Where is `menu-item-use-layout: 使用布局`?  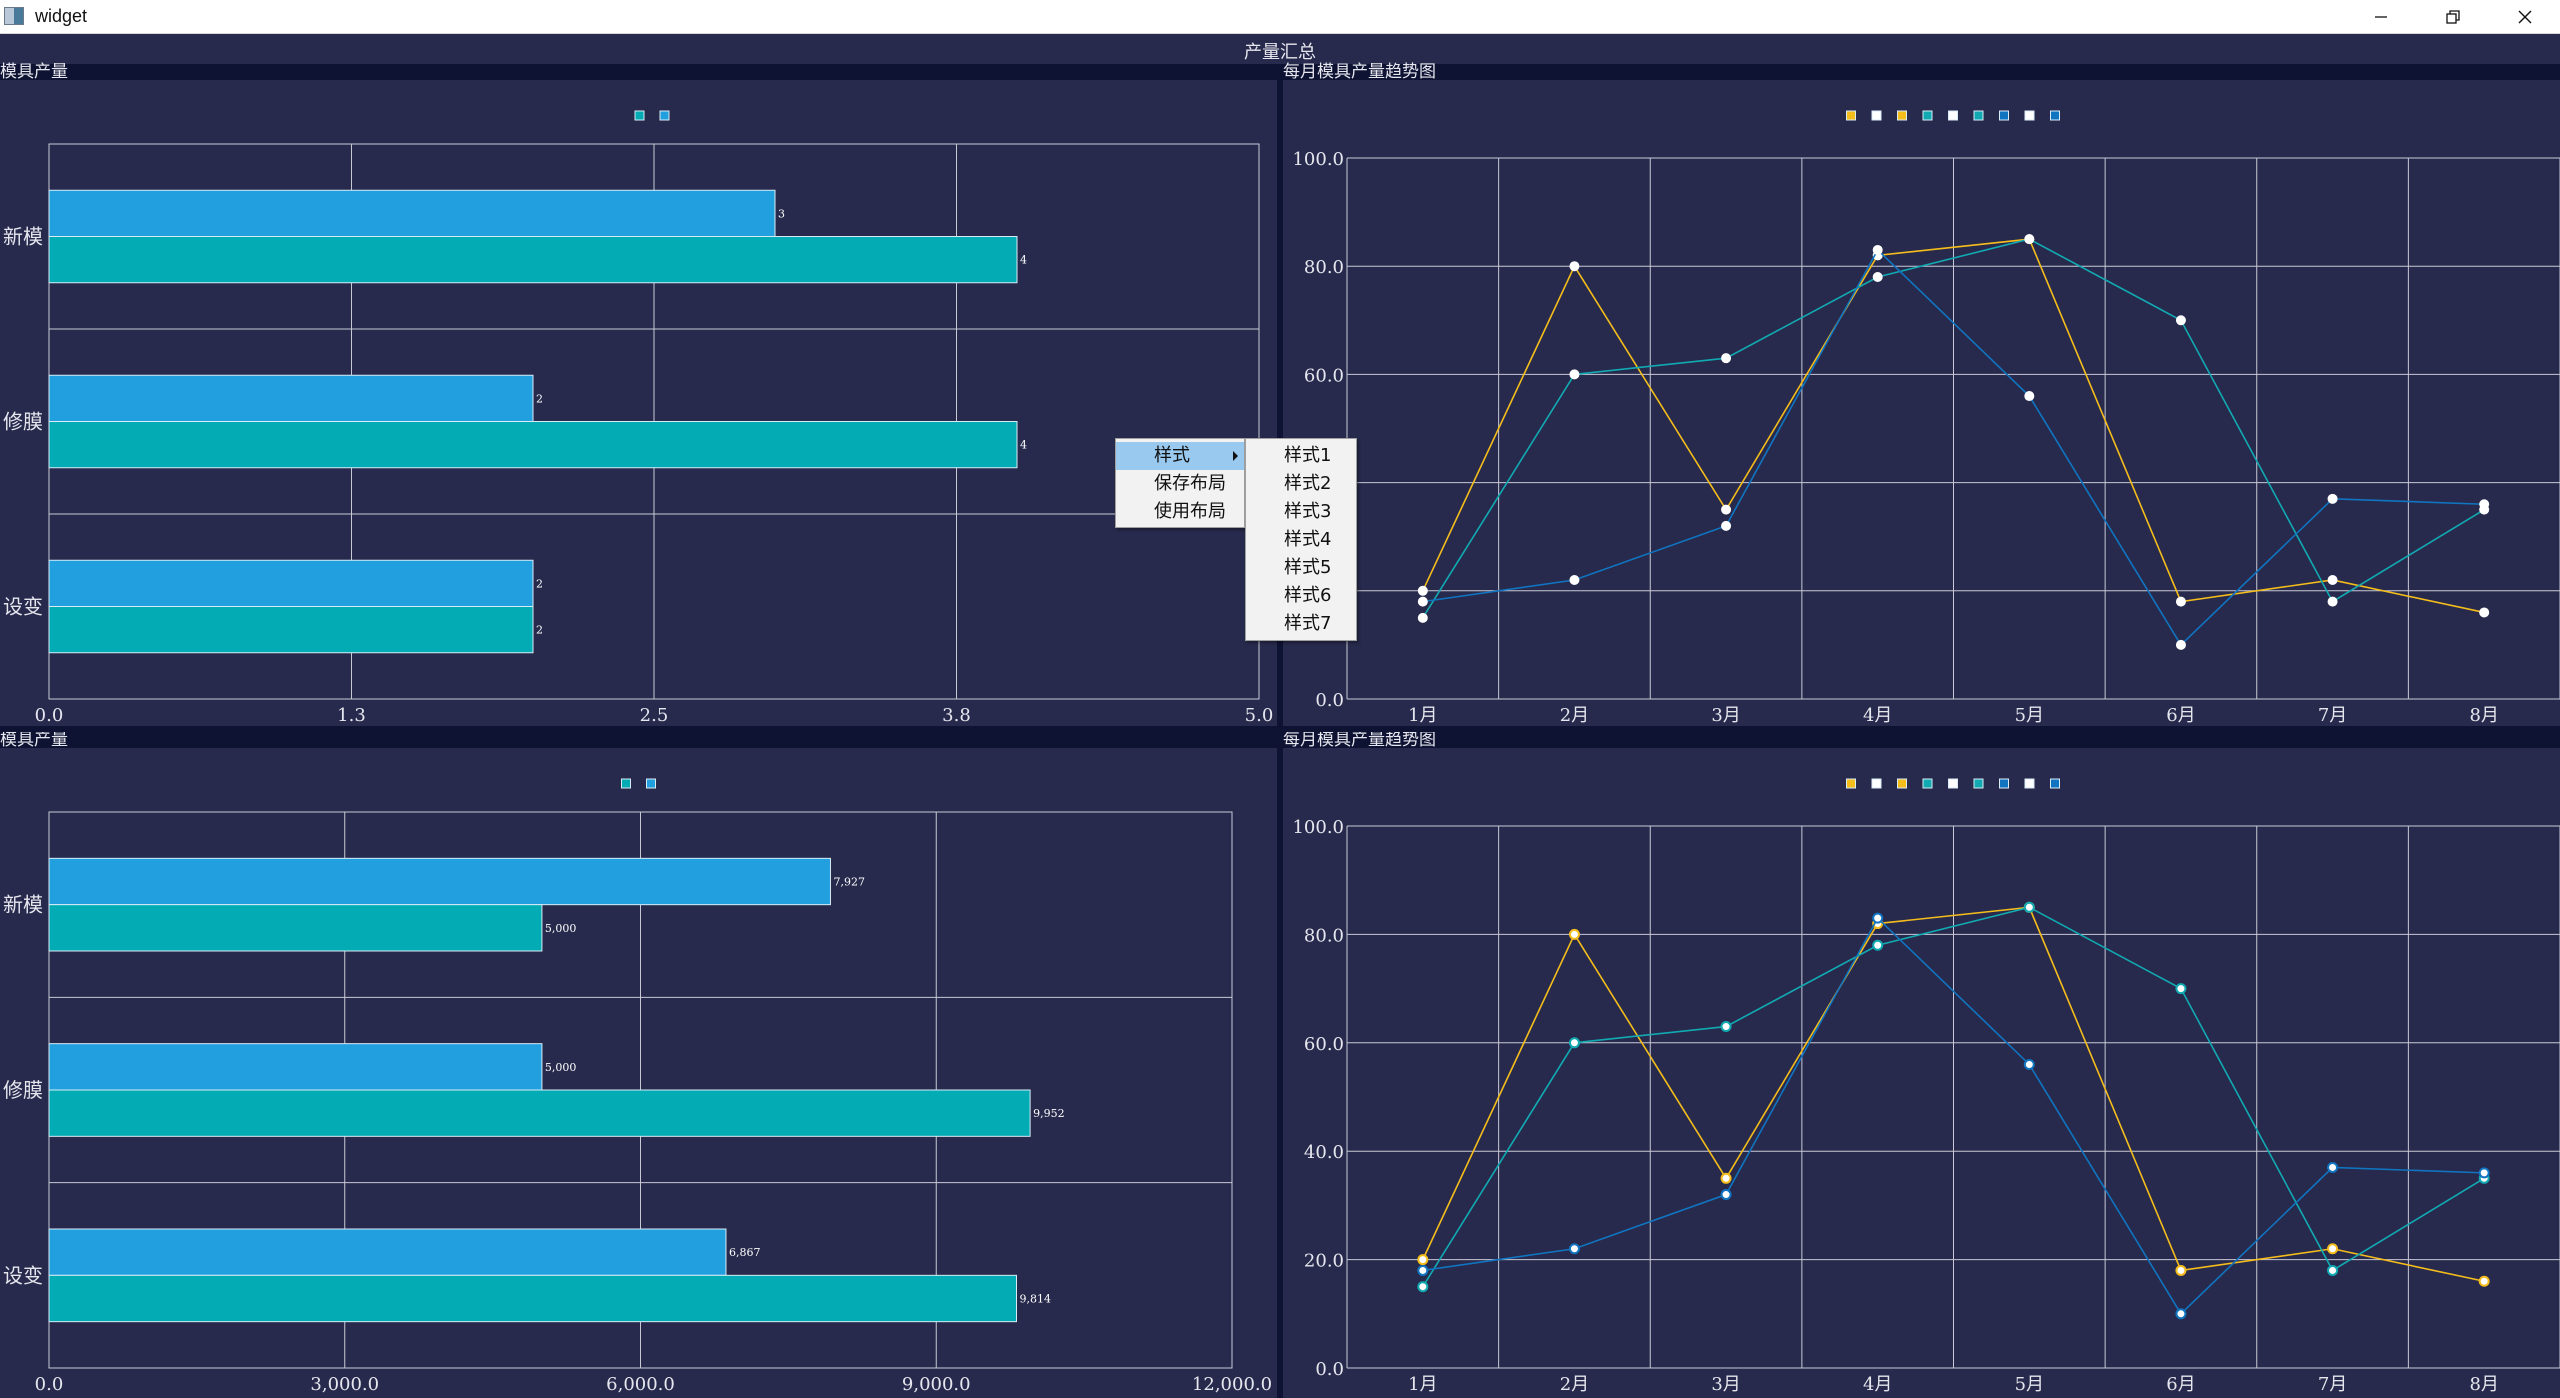
menu-item-use-layout: 使用布局 is located at coordinates (1180, 512).